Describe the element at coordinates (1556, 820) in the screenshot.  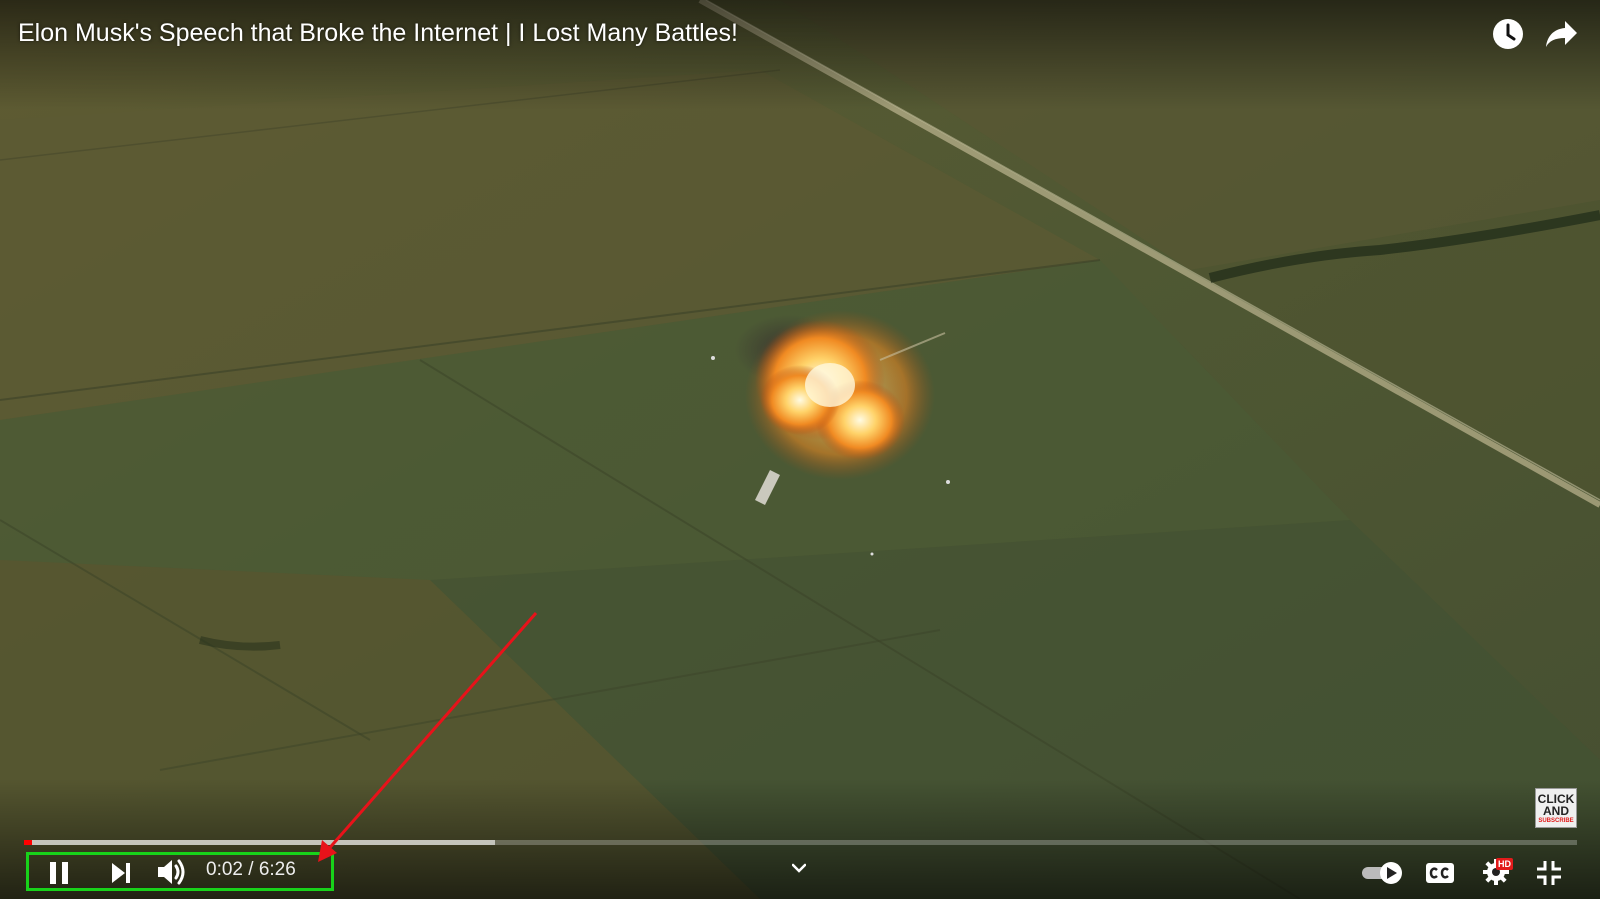
I see `watermark-line-3: SUBSCRIBE` at that location.